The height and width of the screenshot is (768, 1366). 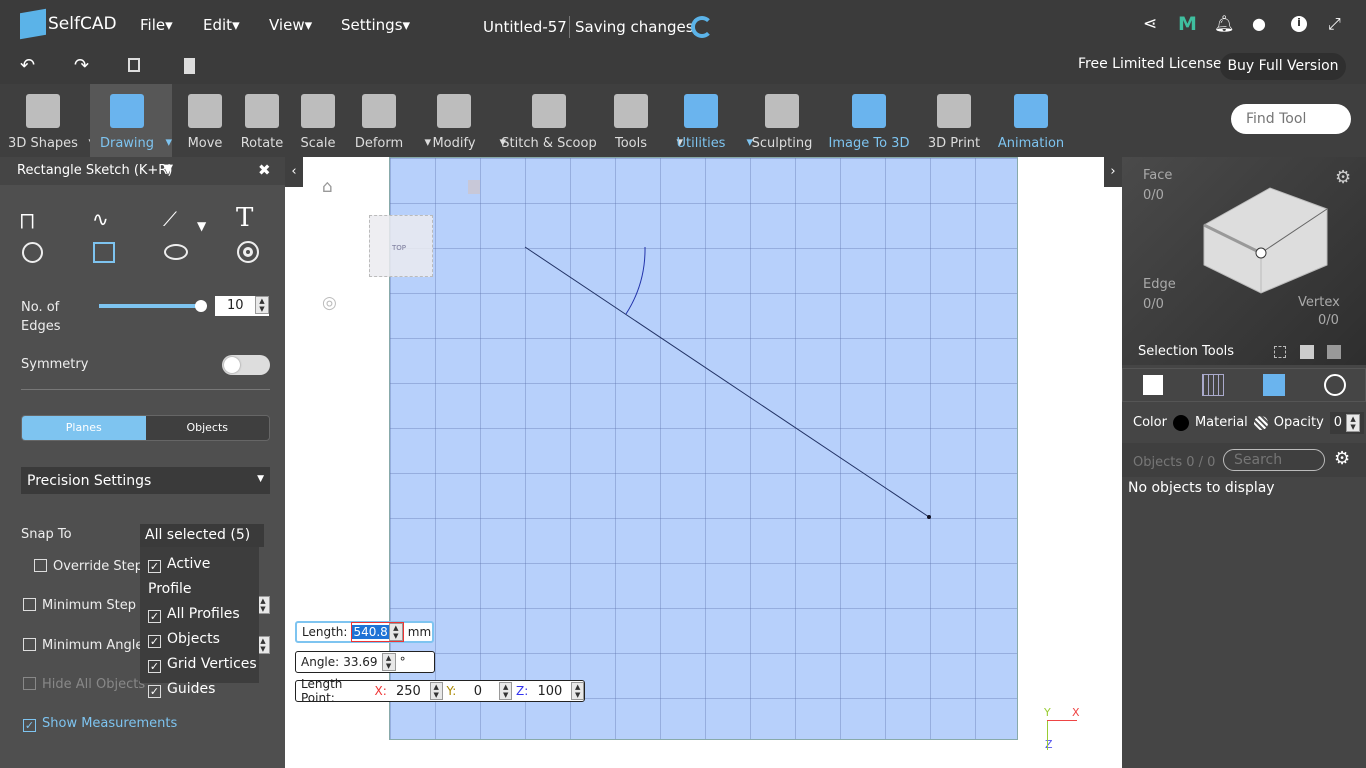 I want to click on color-swatch, so click(x=1180, y=422).